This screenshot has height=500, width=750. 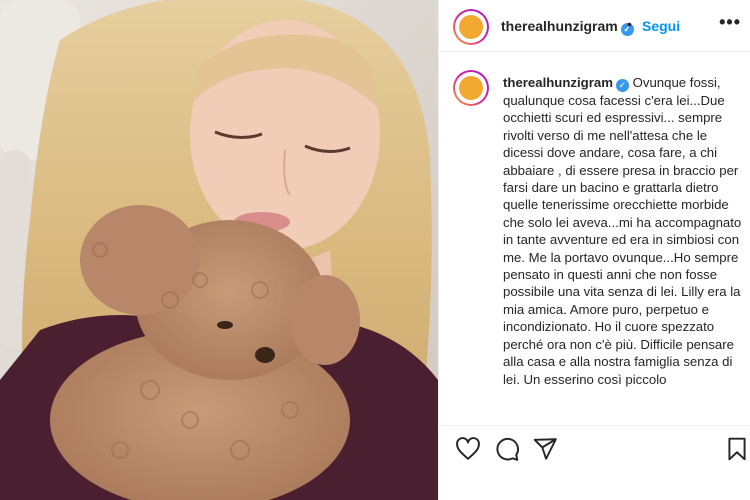 I want to click on post-header: therealhunzigram ✓ • Segui •••, so click(x=594, y=26).